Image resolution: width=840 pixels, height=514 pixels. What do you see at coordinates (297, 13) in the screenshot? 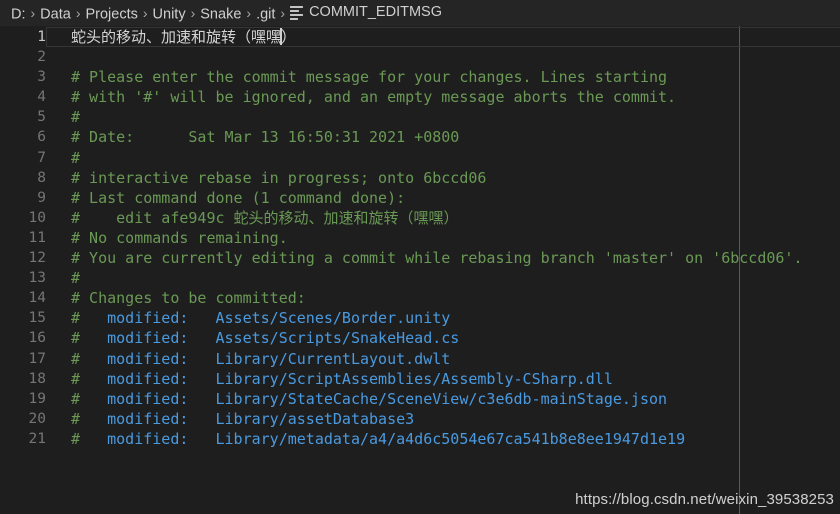
I see `text-file-icon` at bounding box center [297, 13].